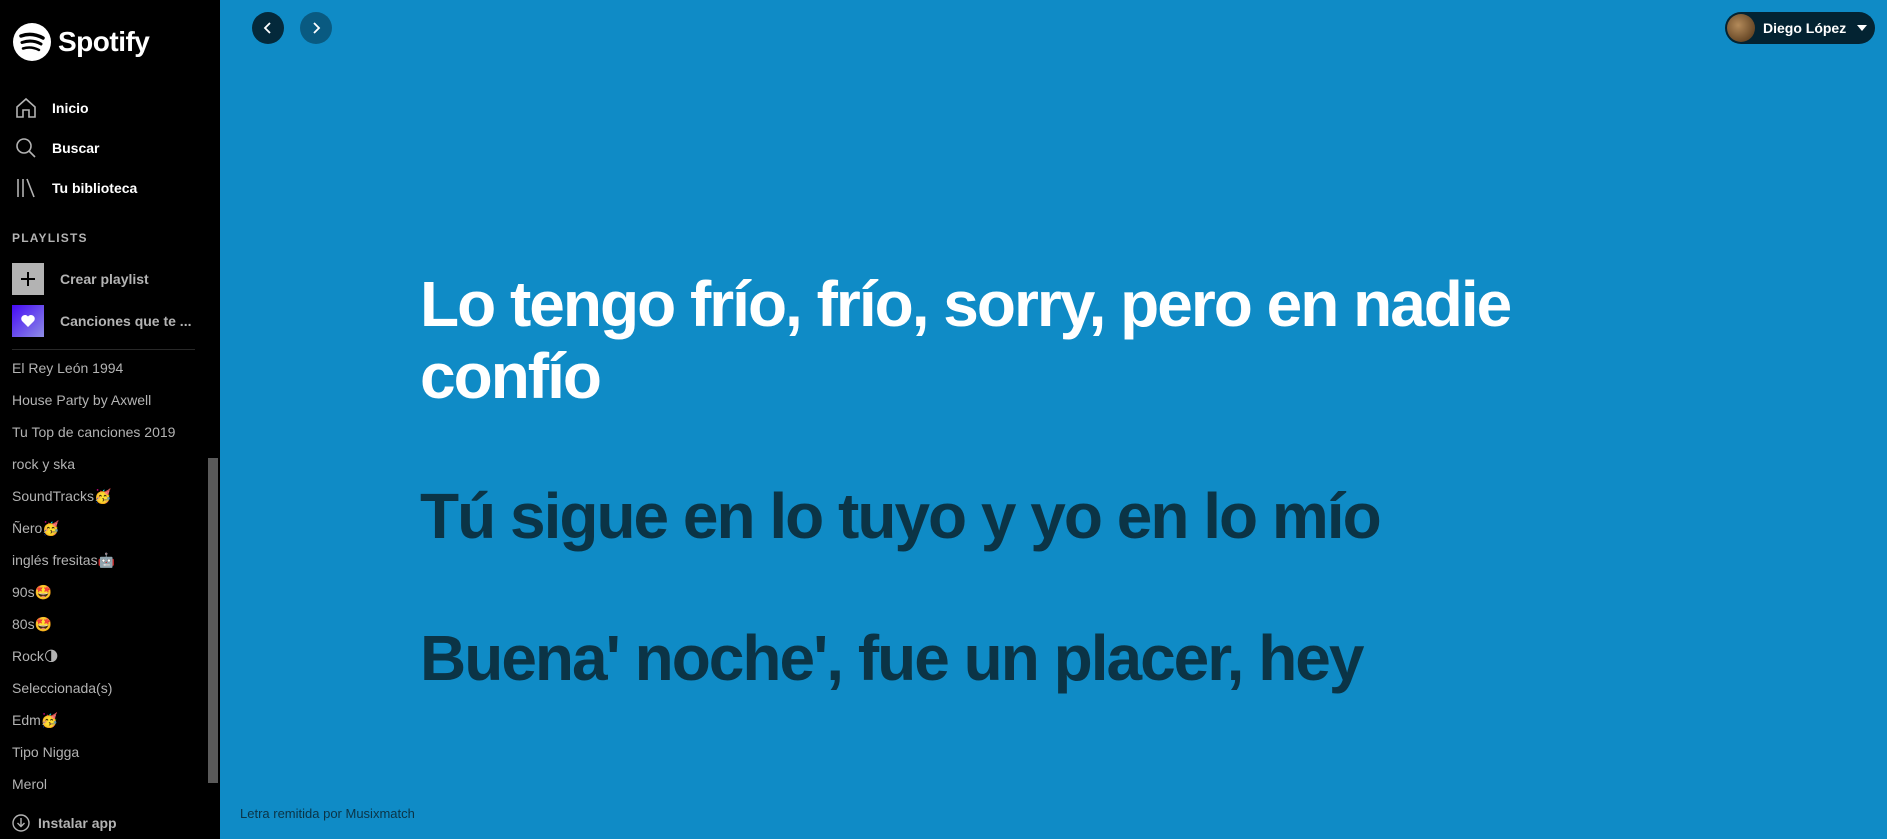 The width and height of the screenshot is (1887, 839). What do you see at coordinates (213, 620) in the screenshot?
I see `sidebar-scrollbar` at bounding box center [213, 620].